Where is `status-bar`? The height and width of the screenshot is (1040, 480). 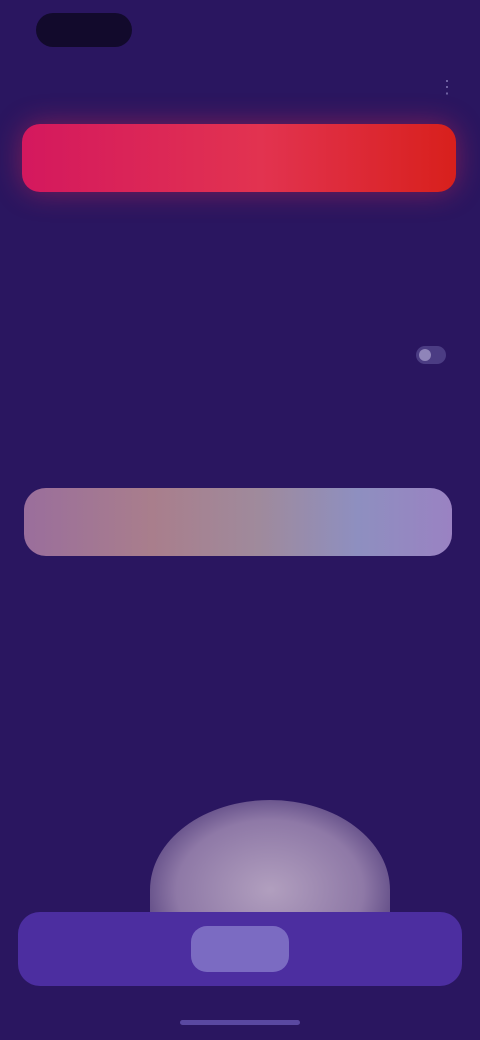
status-bar is located at coordinates (240, 30).